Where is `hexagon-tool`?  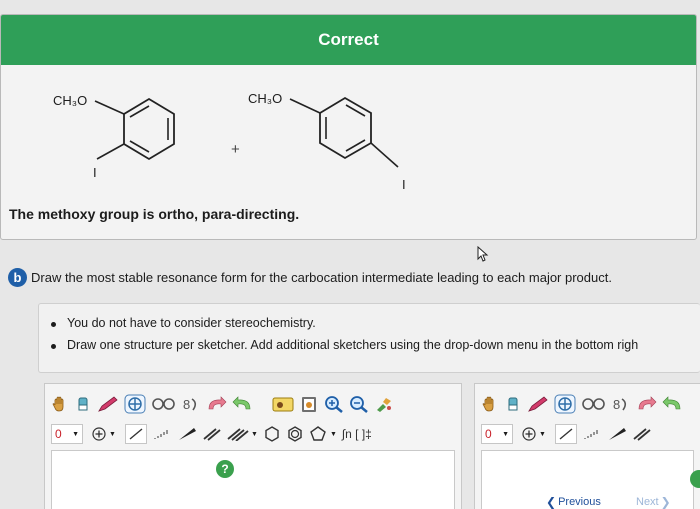 hexagon-tool is located at coordinates (272, 434).